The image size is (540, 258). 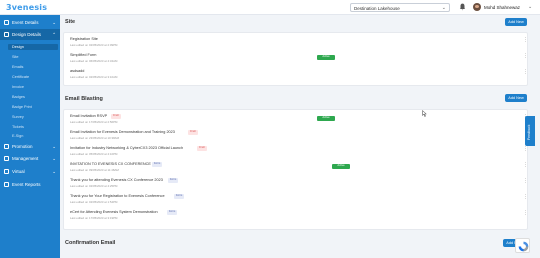 What do you see at coordinates (6, 184) in the screenshot?
I see `reports-icon` at bounding box center [6, 184].